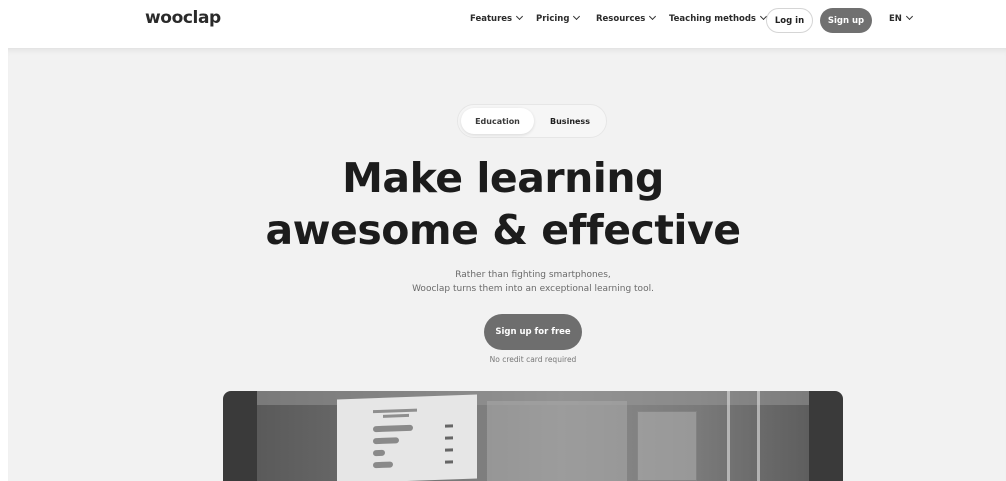  I want to click on nav-resources: Resources, so click(626, 18).